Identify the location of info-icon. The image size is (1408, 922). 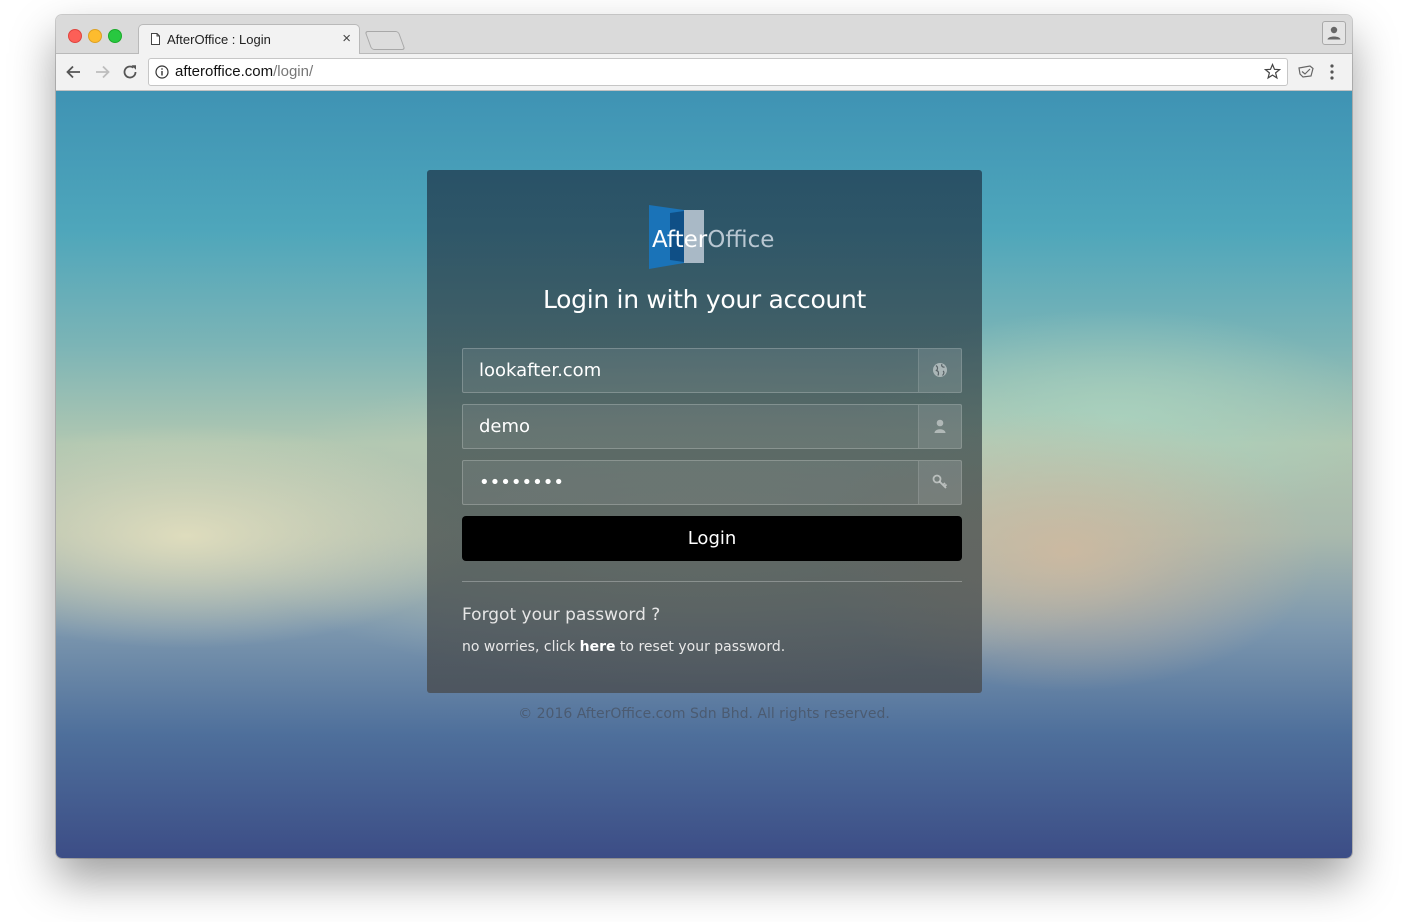
(162, 72).